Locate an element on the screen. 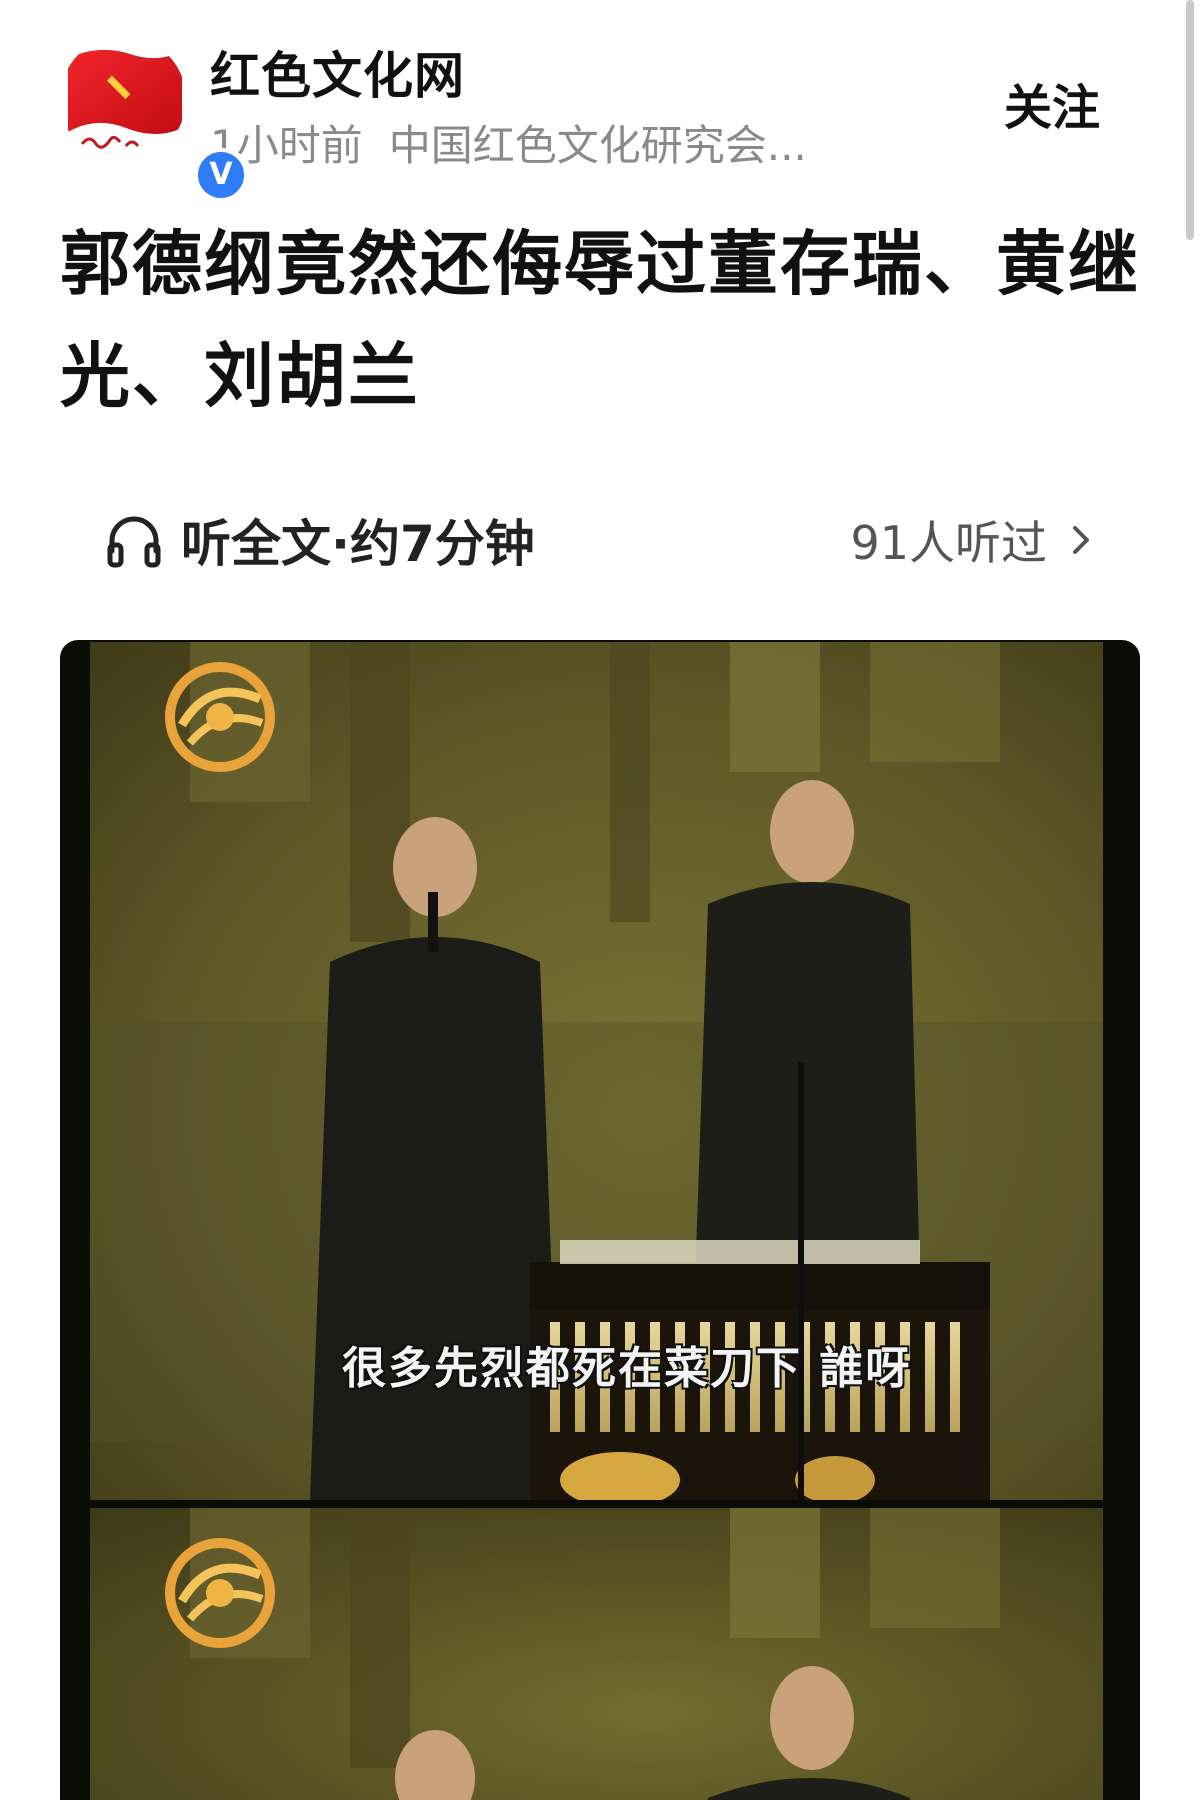 The width and height of the screenshot is (1200, 1800). article-title: 郭德纲竟然还侮辱过董存瑞、黄继光、刘胡兰 is located at coordinates (600, 320).